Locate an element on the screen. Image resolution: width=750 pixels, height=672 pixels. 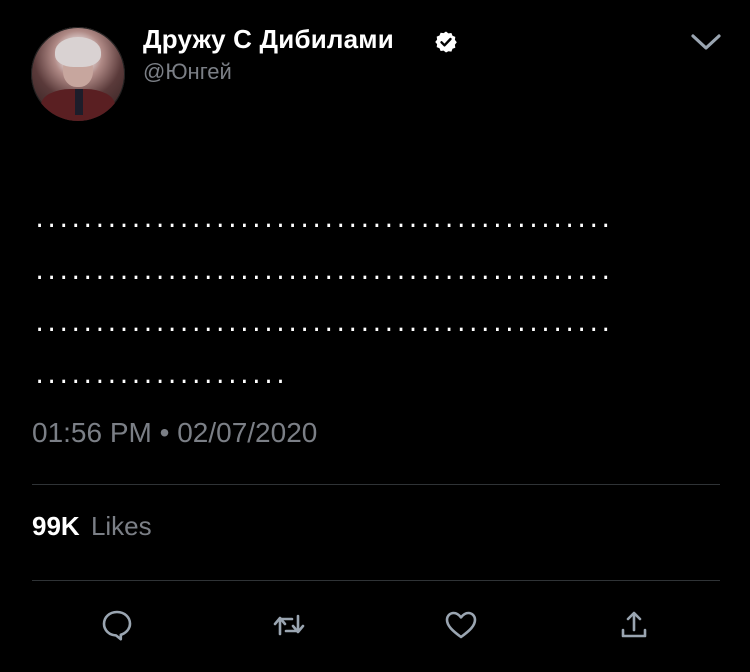
share-icon is located at coordinates (634, 624).